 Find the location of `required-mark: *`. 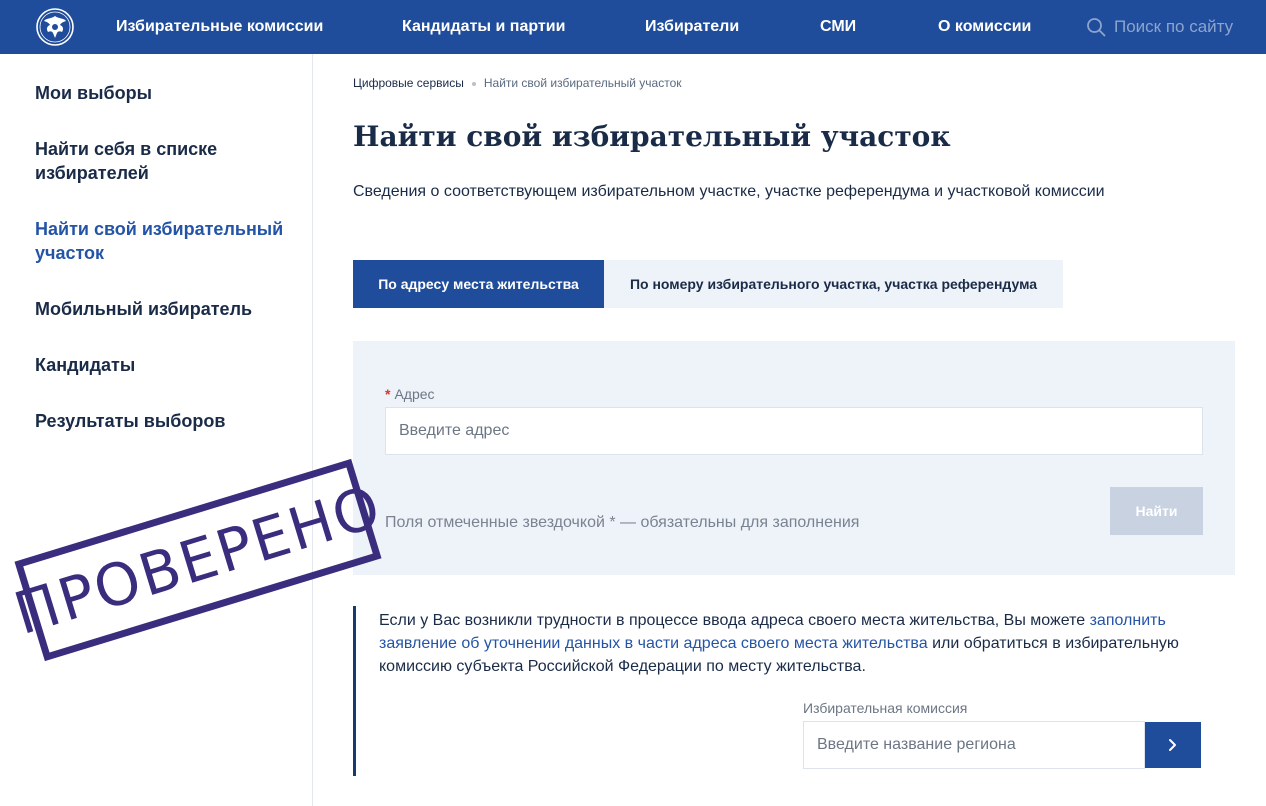

required-mark: * is located at coordinates (388, 394).